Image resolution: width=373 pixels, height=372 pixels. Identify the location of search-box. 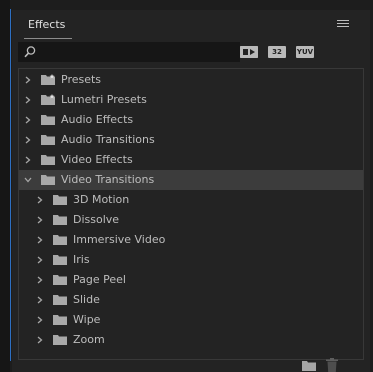
(129, 52).